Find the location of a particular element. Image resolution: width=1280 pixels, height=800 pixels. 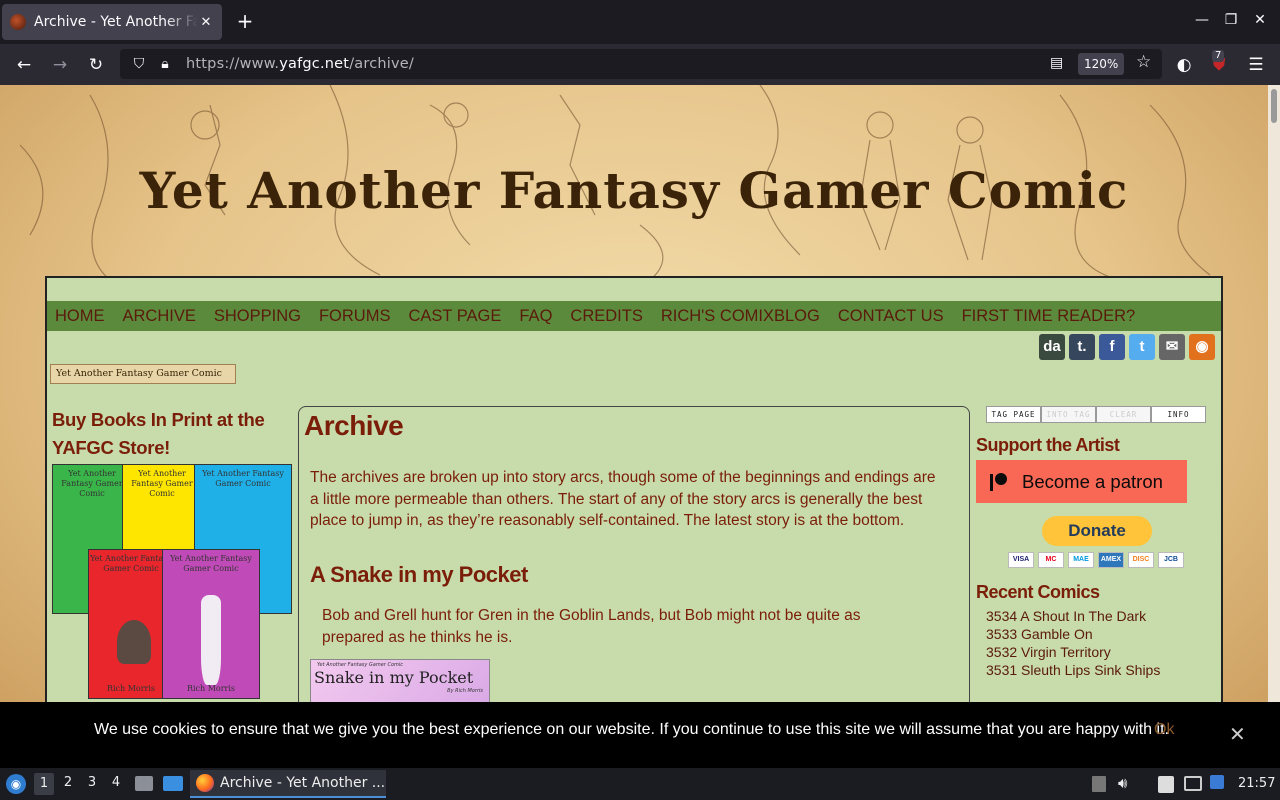

app-menu-icon: ◉ is located at coordinates (16, 784).